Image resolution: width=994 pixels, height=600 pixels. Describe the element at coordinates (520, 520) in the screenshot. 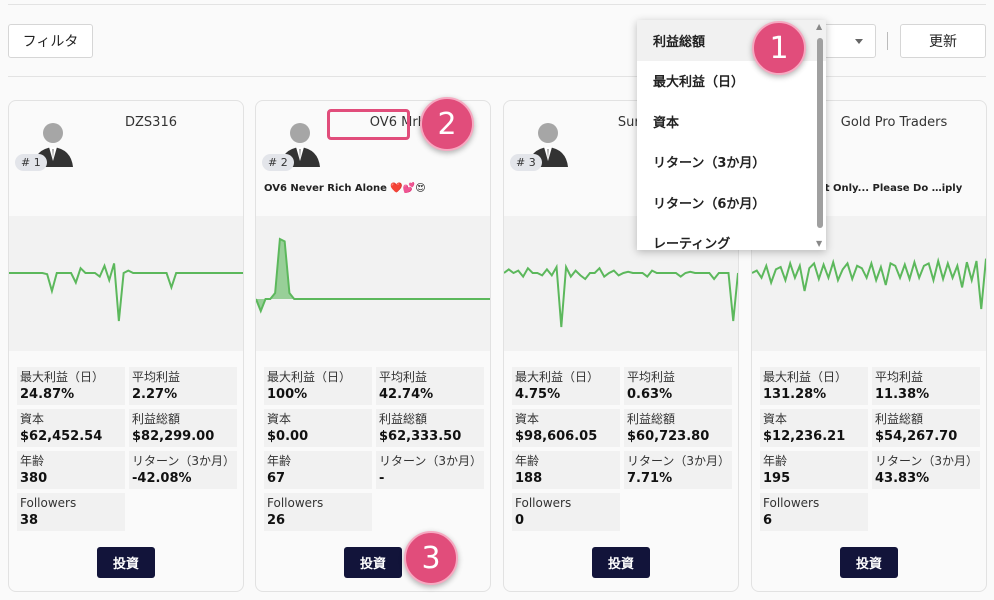

I see `stat-value: 0` at that location.